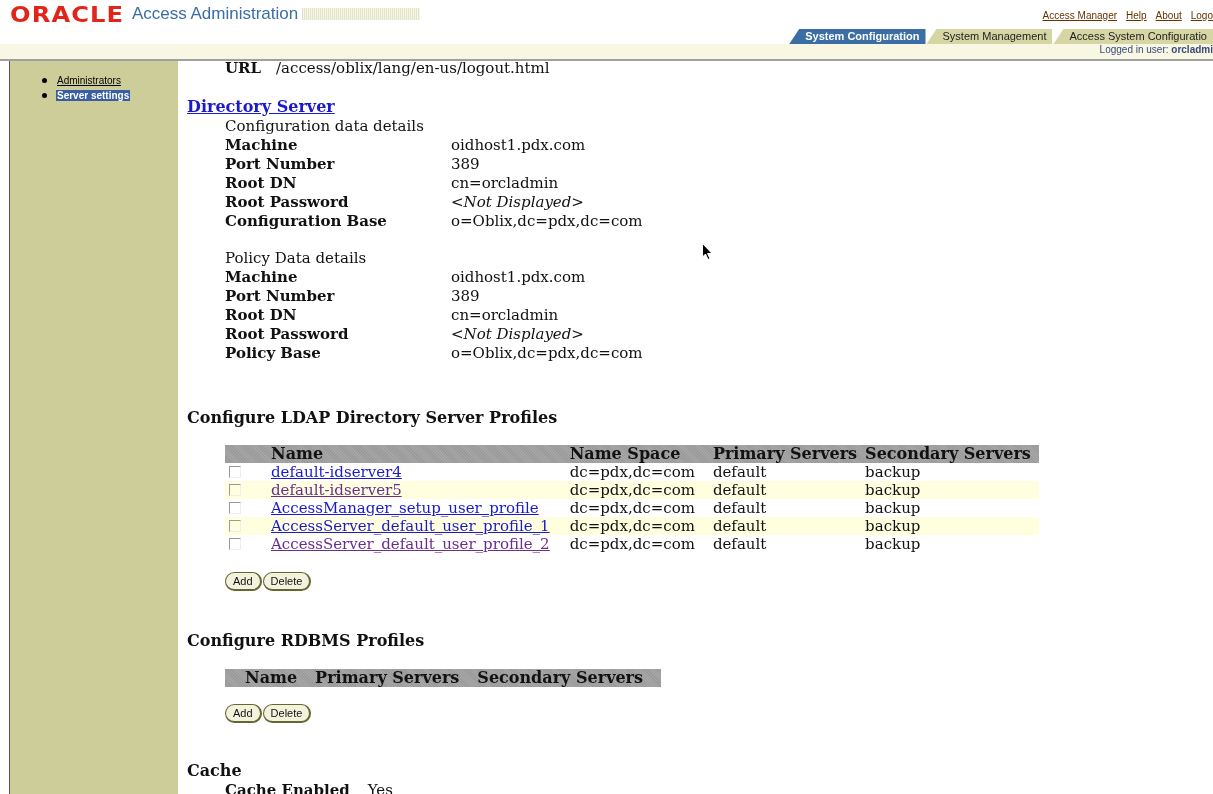  Describe the element at coordinates (1136, 15) in the screenshot. I see `header-link: Help` at that location.